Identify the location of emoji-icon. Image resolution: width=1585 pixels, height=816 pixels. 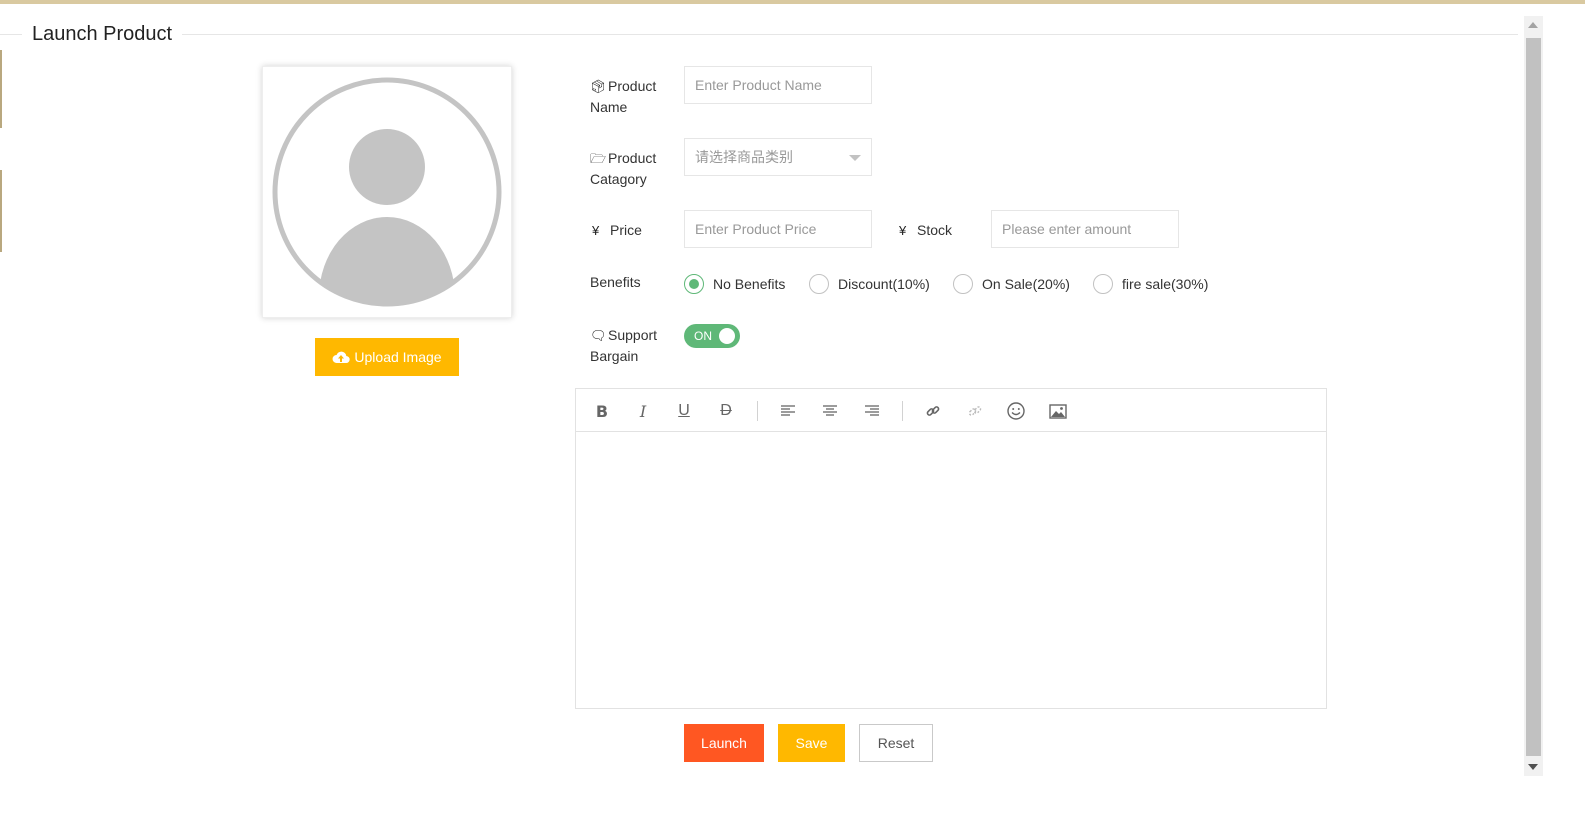
(1016, 411).